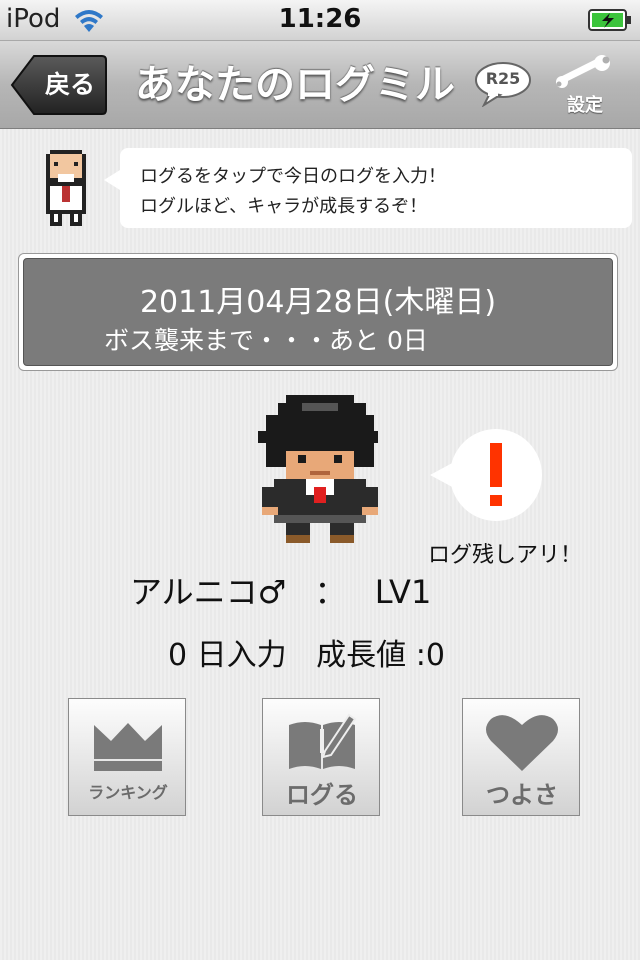 Image resolution: width=640 pixels, height=960 pixels. I want to click on character-name-row: アルニコ♂ ： LV1, so click(280, 590).